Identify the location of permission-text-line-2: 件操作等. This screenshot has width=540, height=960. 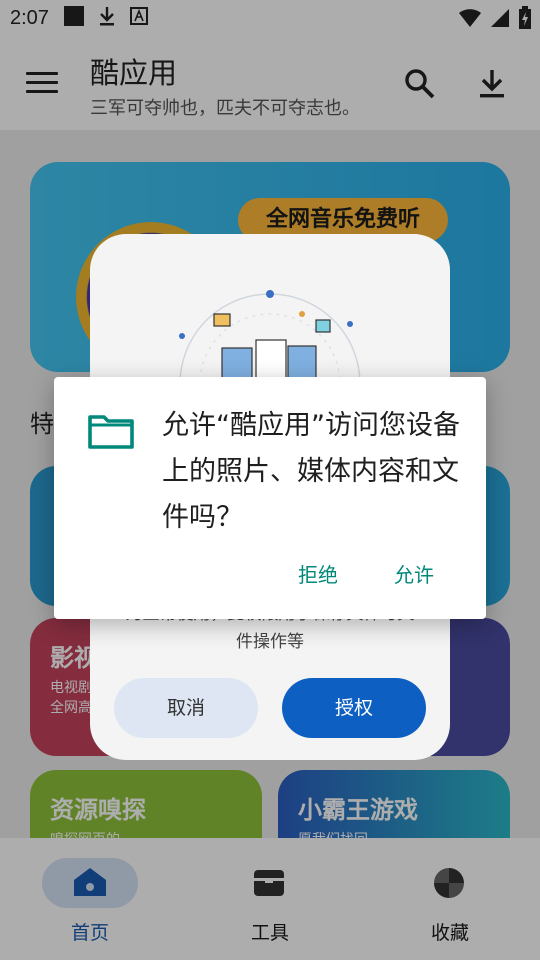
(270, 642).